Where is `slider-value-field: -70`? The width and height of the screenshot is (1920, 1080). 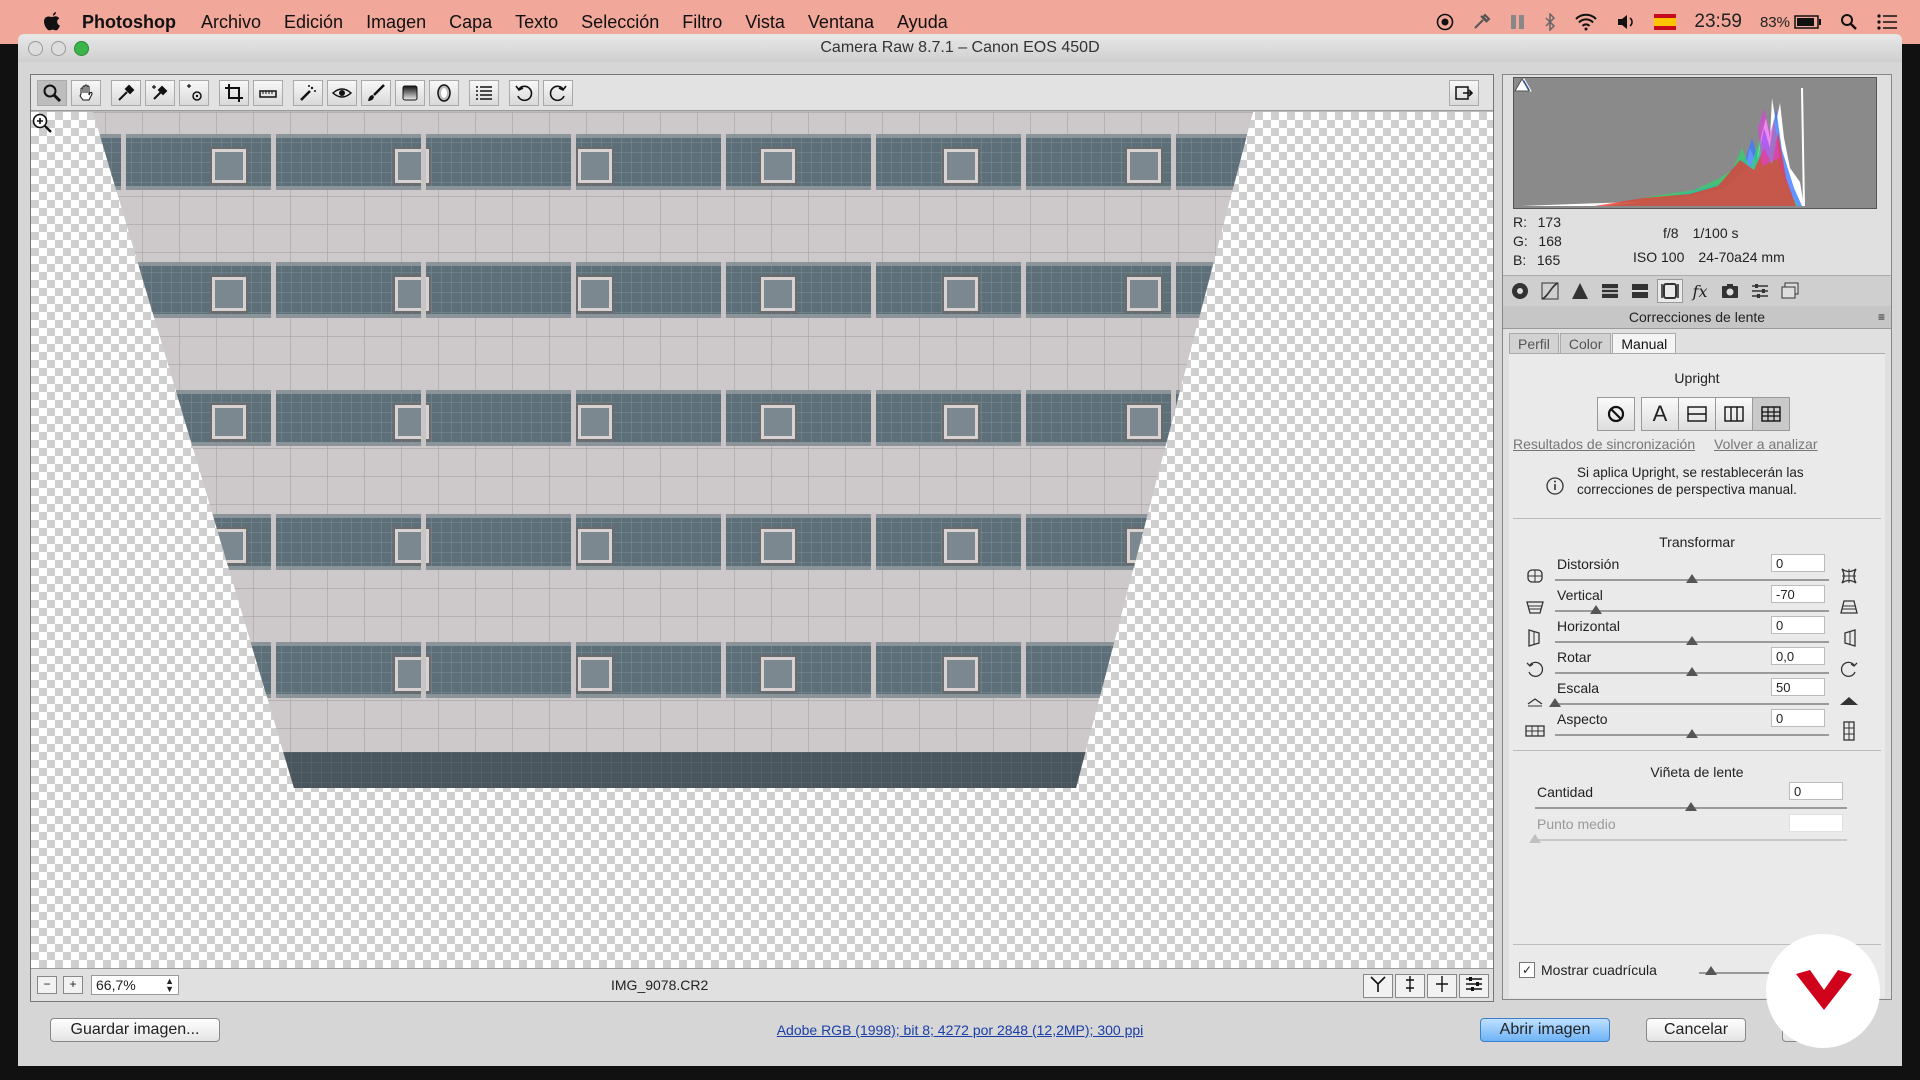 slider-value-field: -70 is located at coordinates (1798, 594).